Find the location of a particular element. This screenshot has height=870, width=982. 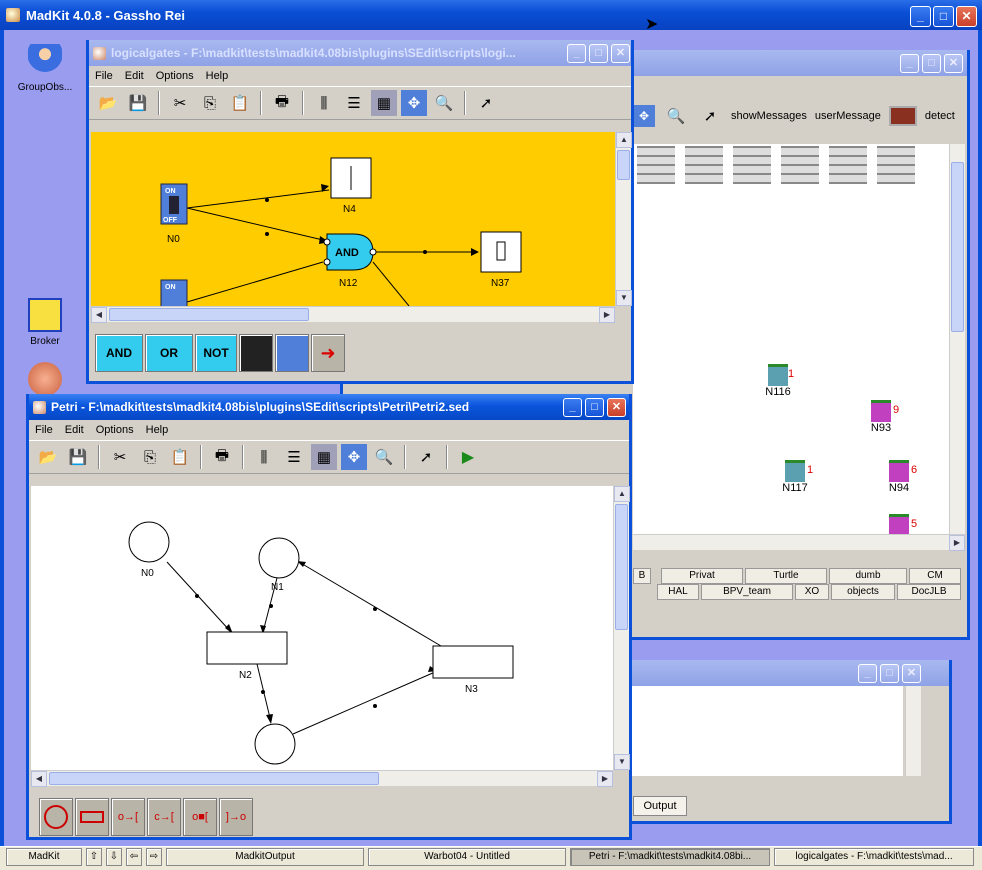

cut-icon: ✂ is located at coordinates (120, 457).